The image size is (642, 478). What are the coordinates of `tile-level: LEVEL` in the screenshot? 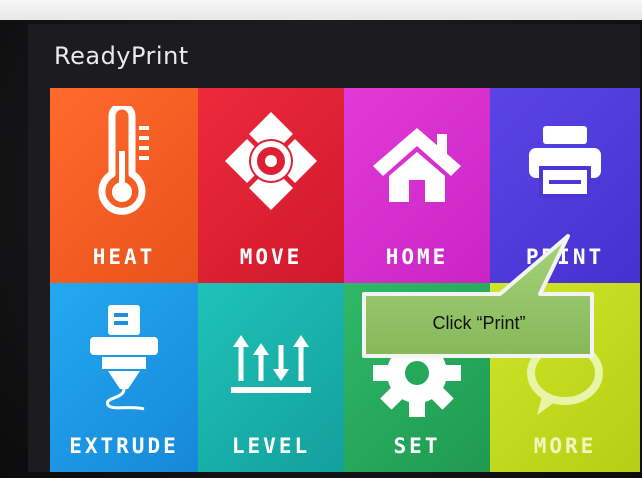 It's located at (271, 377).